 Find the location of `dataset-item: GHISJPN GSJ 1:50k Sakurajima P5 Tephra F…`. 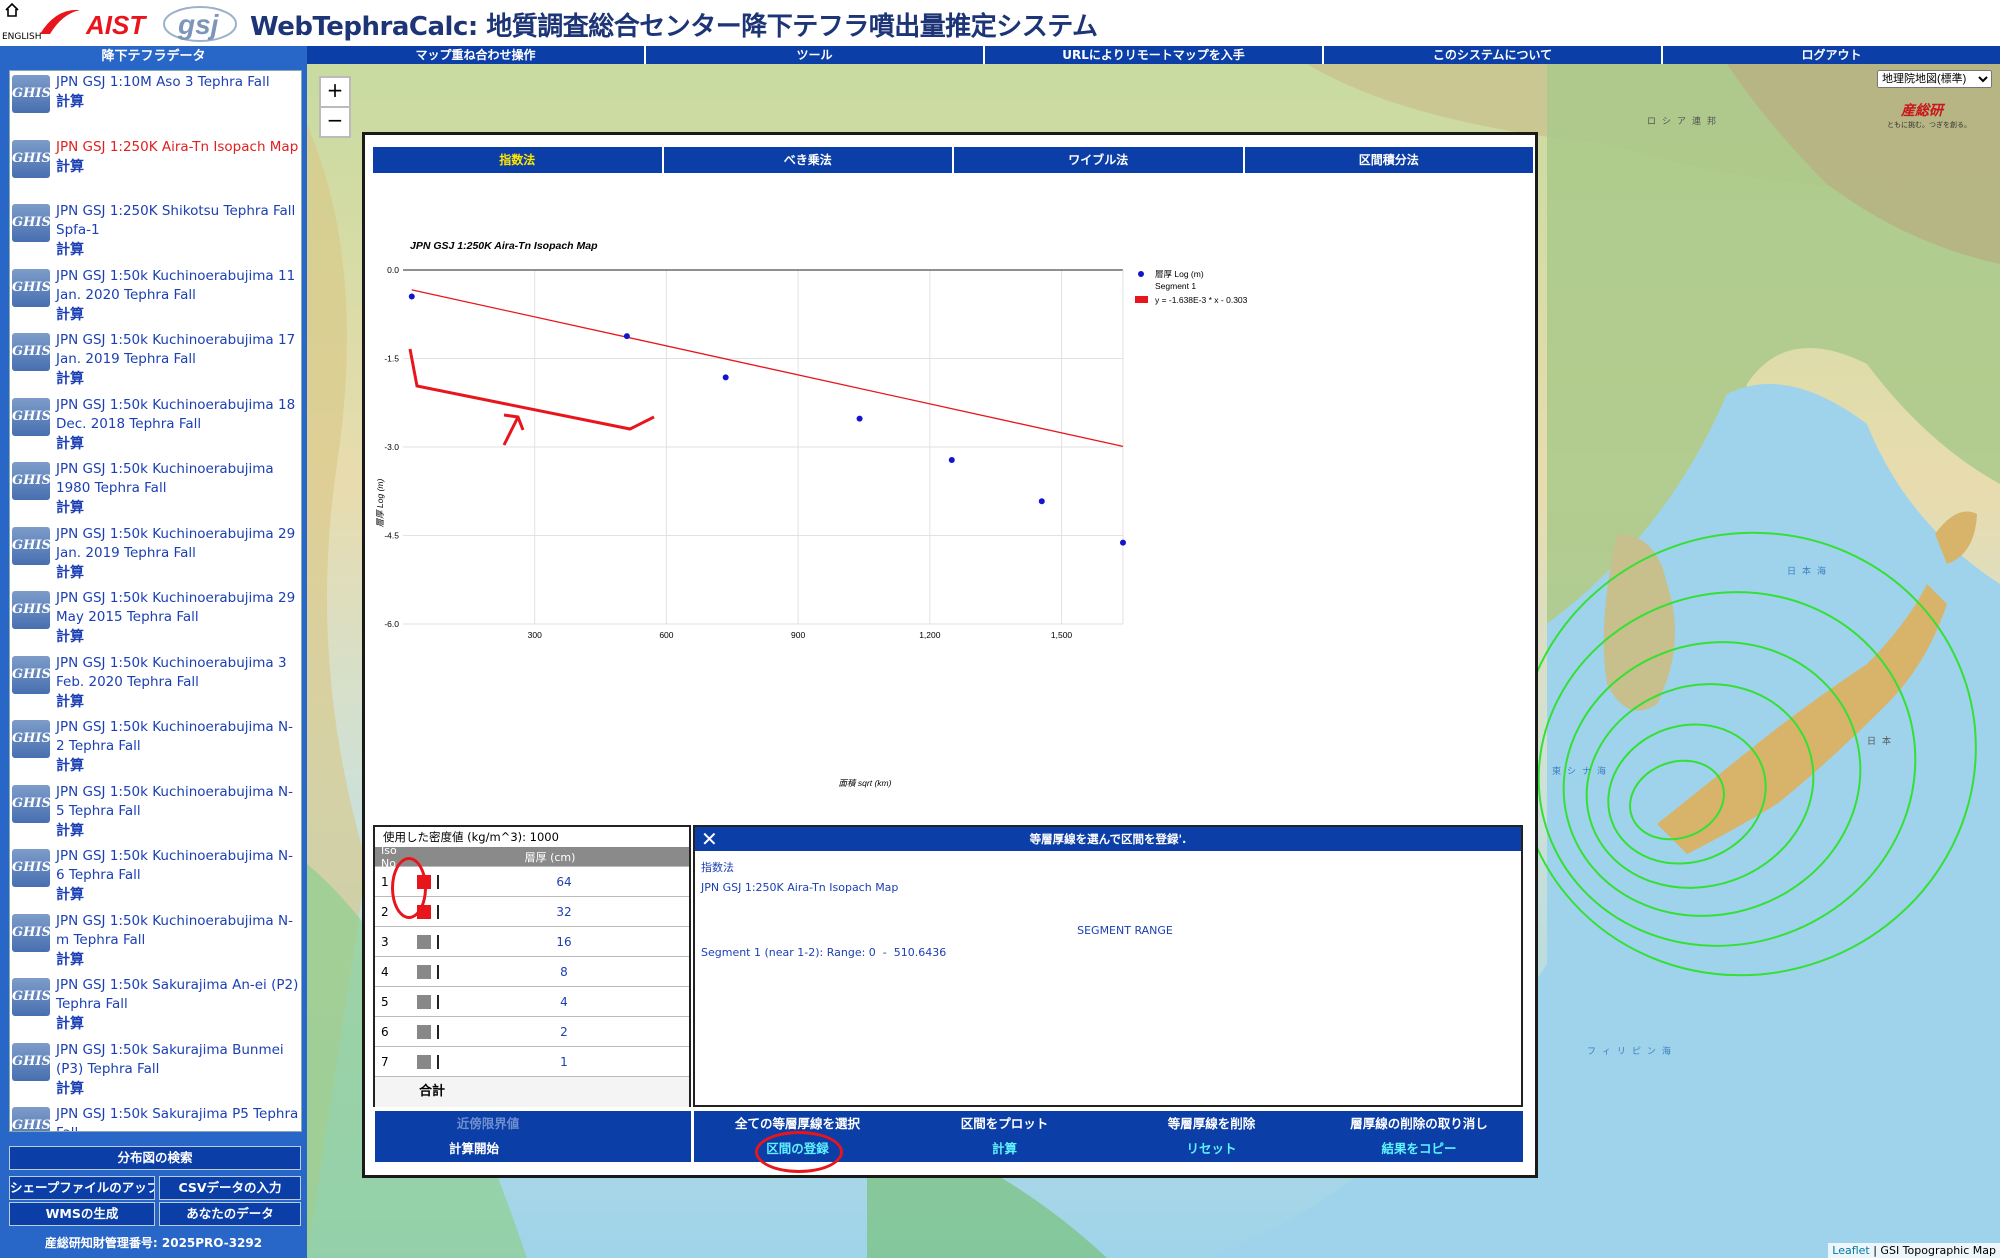

dataset-item: GHISJPN GSJ 1:50k Sakurajima P5 Tephra F… is located at coordinates (155, 1117).